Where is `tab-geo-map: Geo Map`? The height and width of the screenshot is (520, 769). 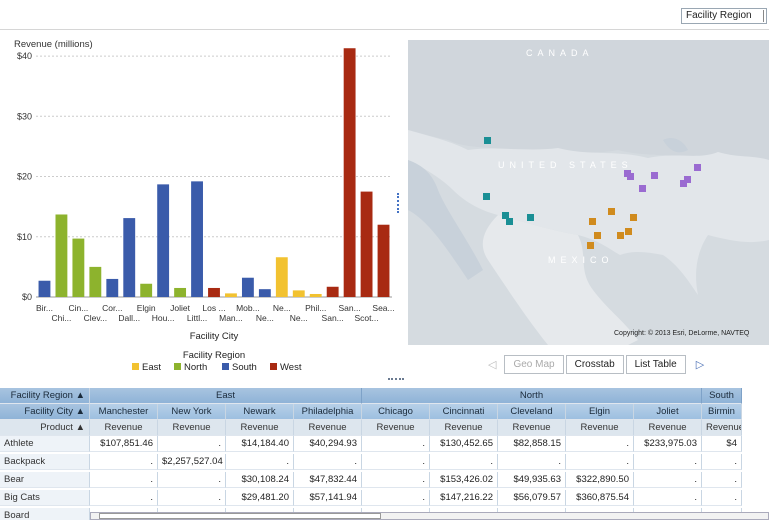
tab-geo-map: Geo Map is located at coordinates (534, 364).